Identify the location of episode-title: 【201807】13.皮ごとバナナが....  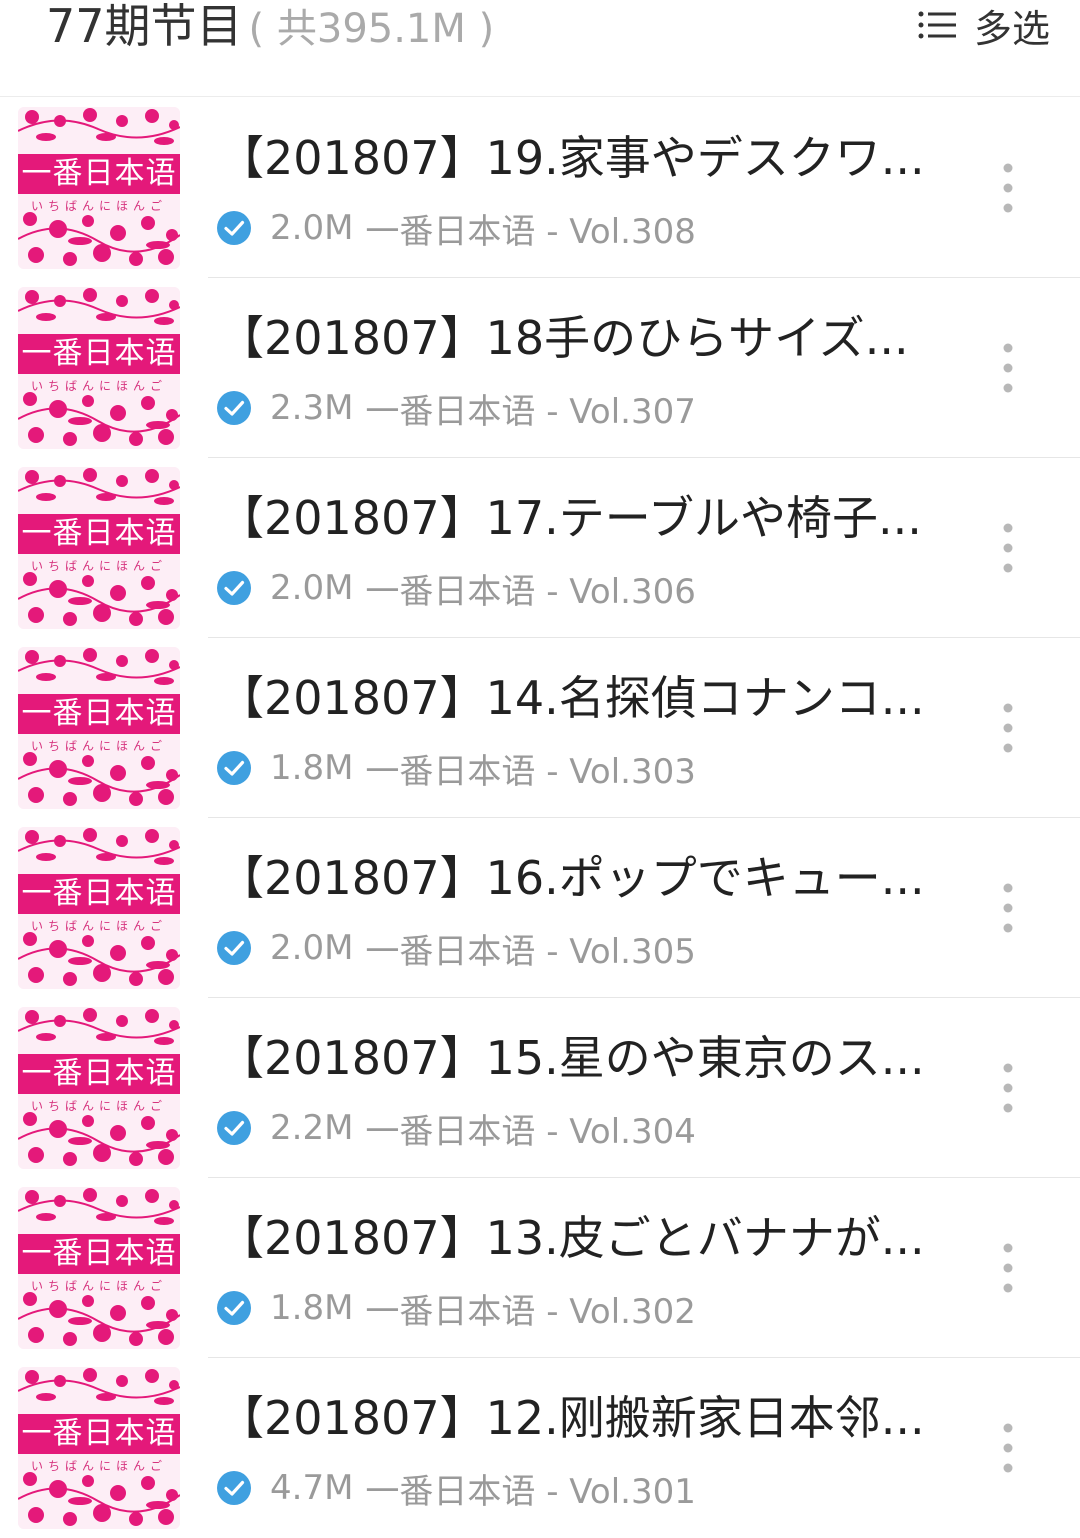
(571, 1238).